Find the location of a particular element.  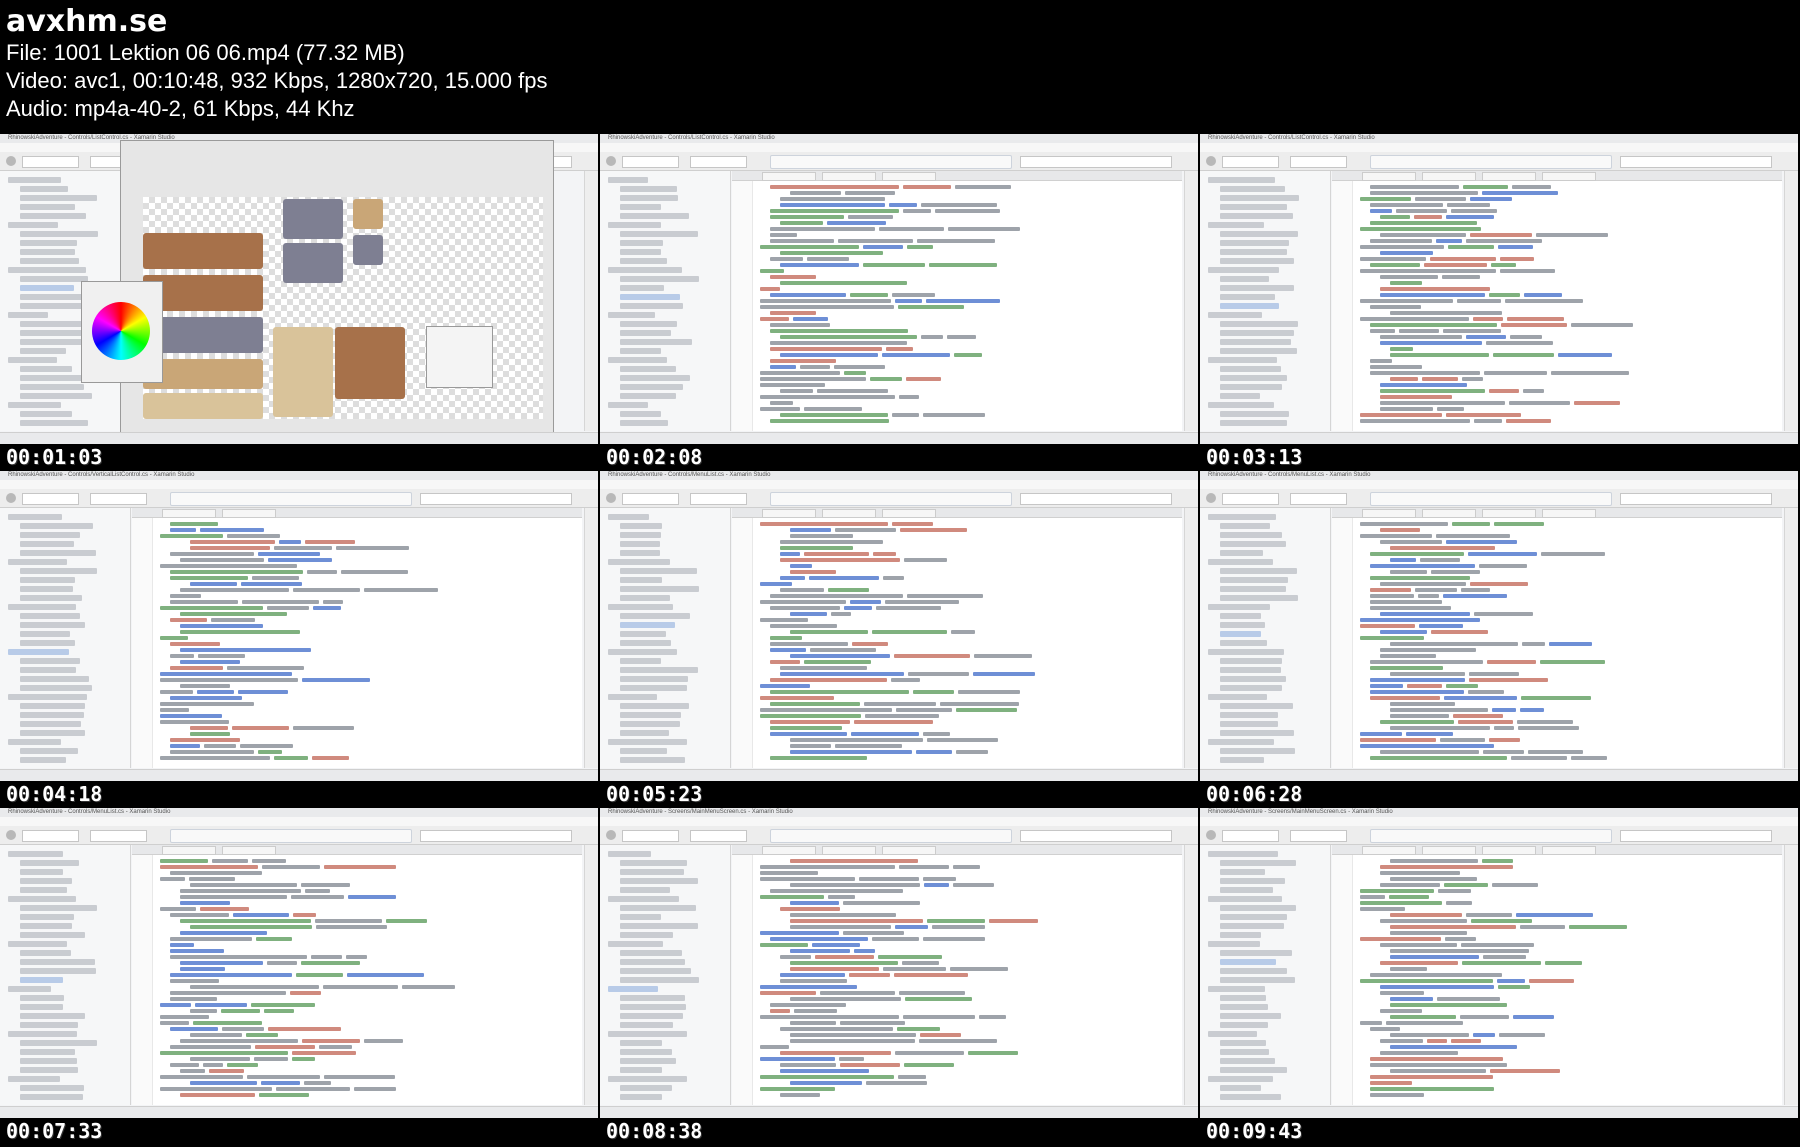

paint-window is located at coordinates (317, 287).